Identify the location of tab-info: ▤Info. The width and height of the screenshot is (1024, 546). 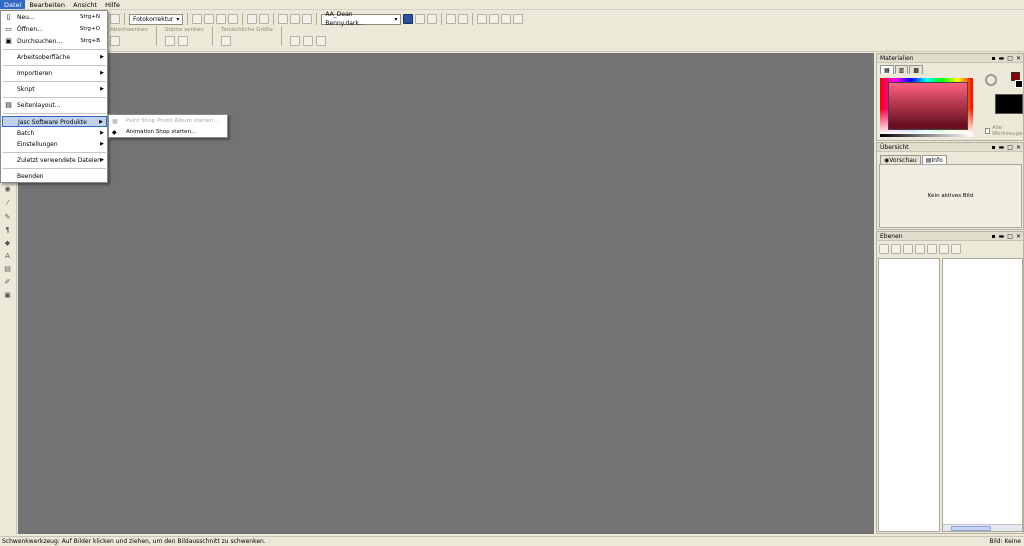
(934, 159).